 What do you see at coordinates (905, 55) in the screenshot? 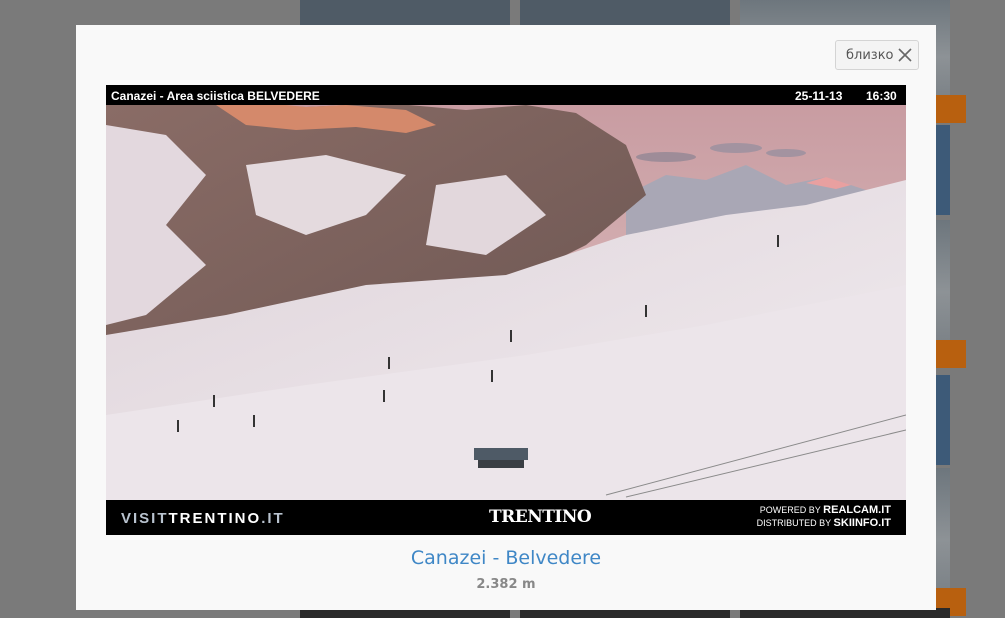
I see `close-icon` at bounding box center [905, 55].